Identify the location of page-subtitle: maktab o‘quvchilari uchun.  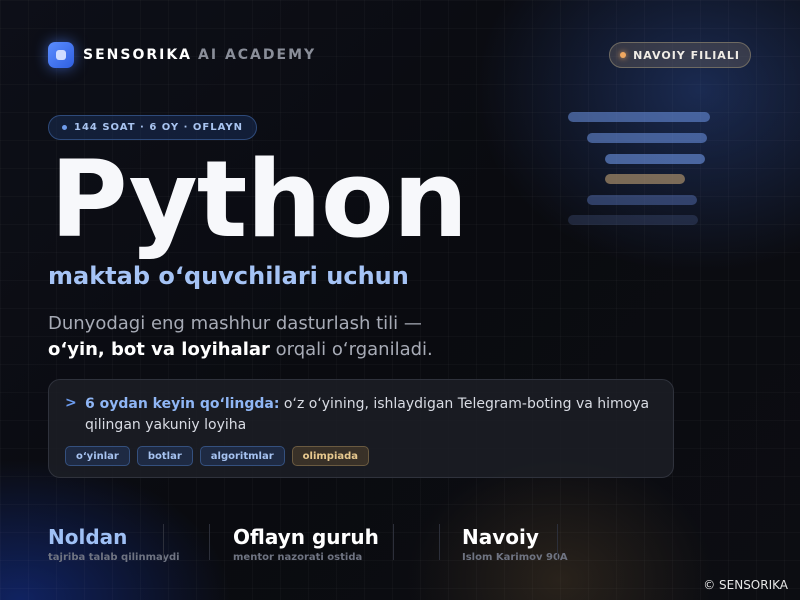
(228, 276).